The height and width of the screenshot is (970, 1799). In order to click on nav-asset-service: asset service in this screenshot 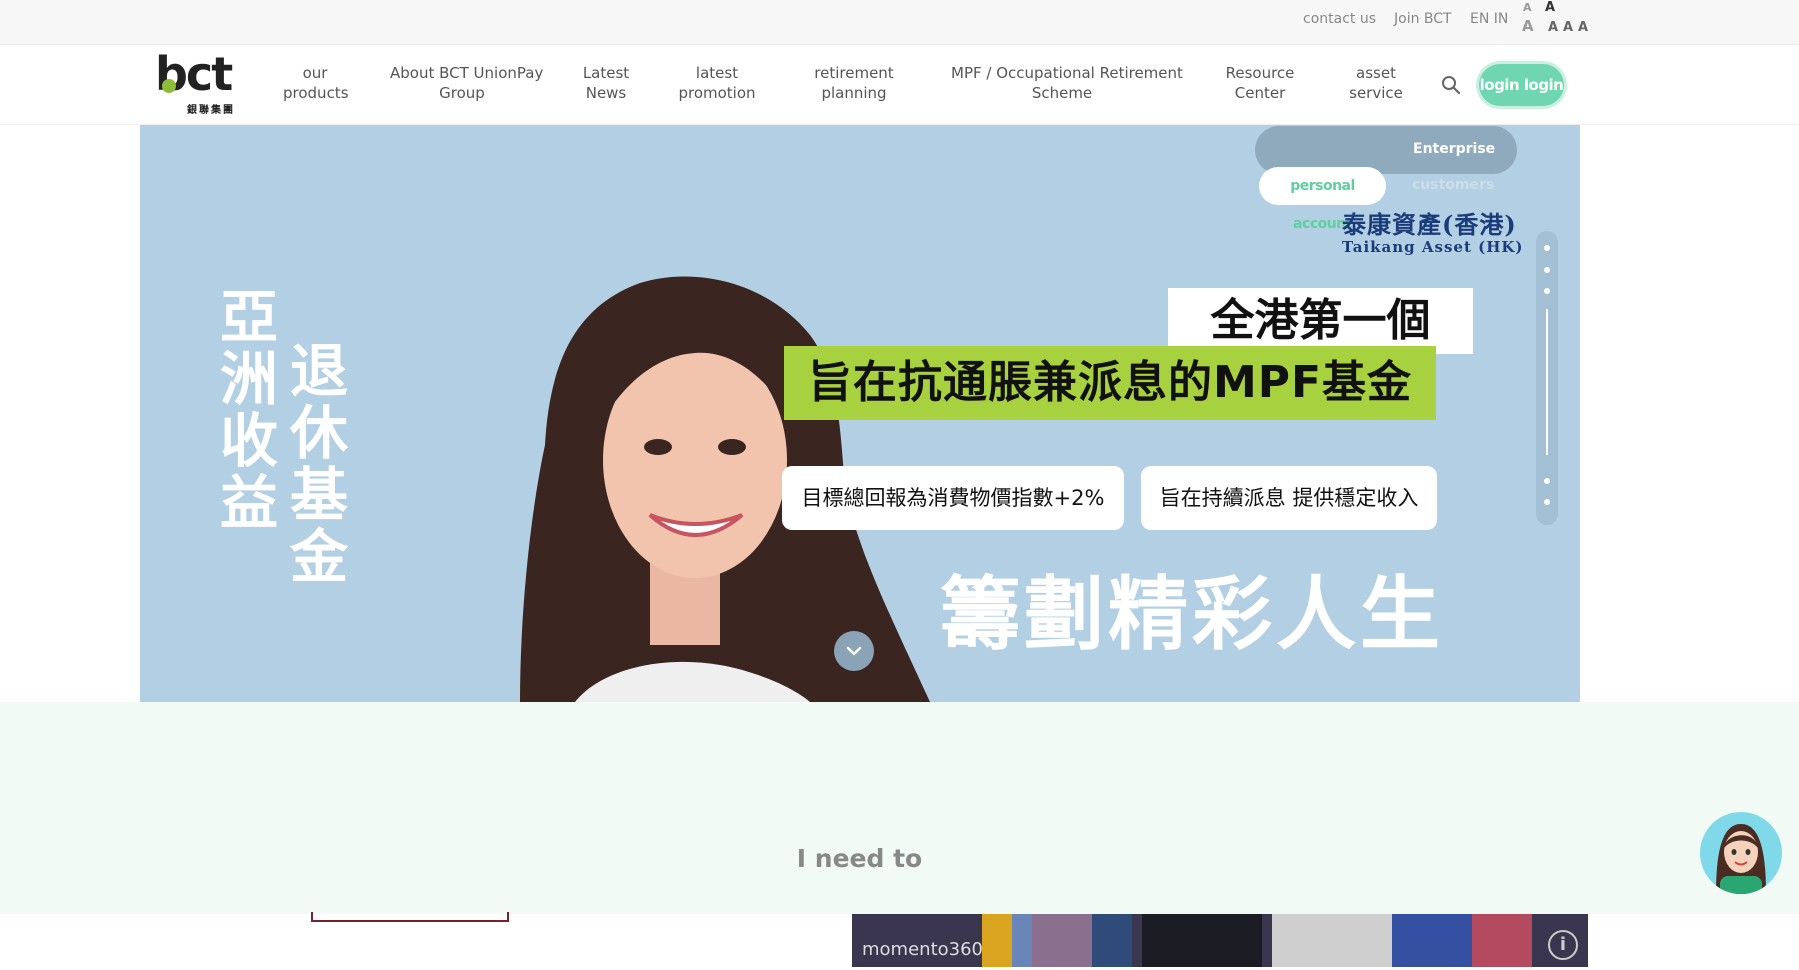, I will do `click(1376, 83)`.